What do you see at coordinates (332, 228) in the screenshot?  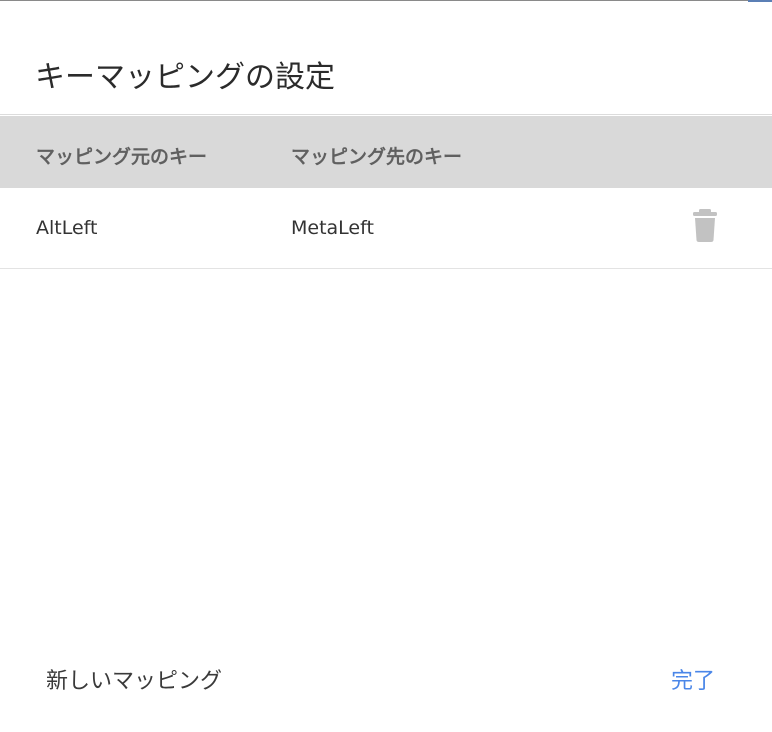 I see `target-key-cell: MetaLeft` at bounding box center [332, 228].